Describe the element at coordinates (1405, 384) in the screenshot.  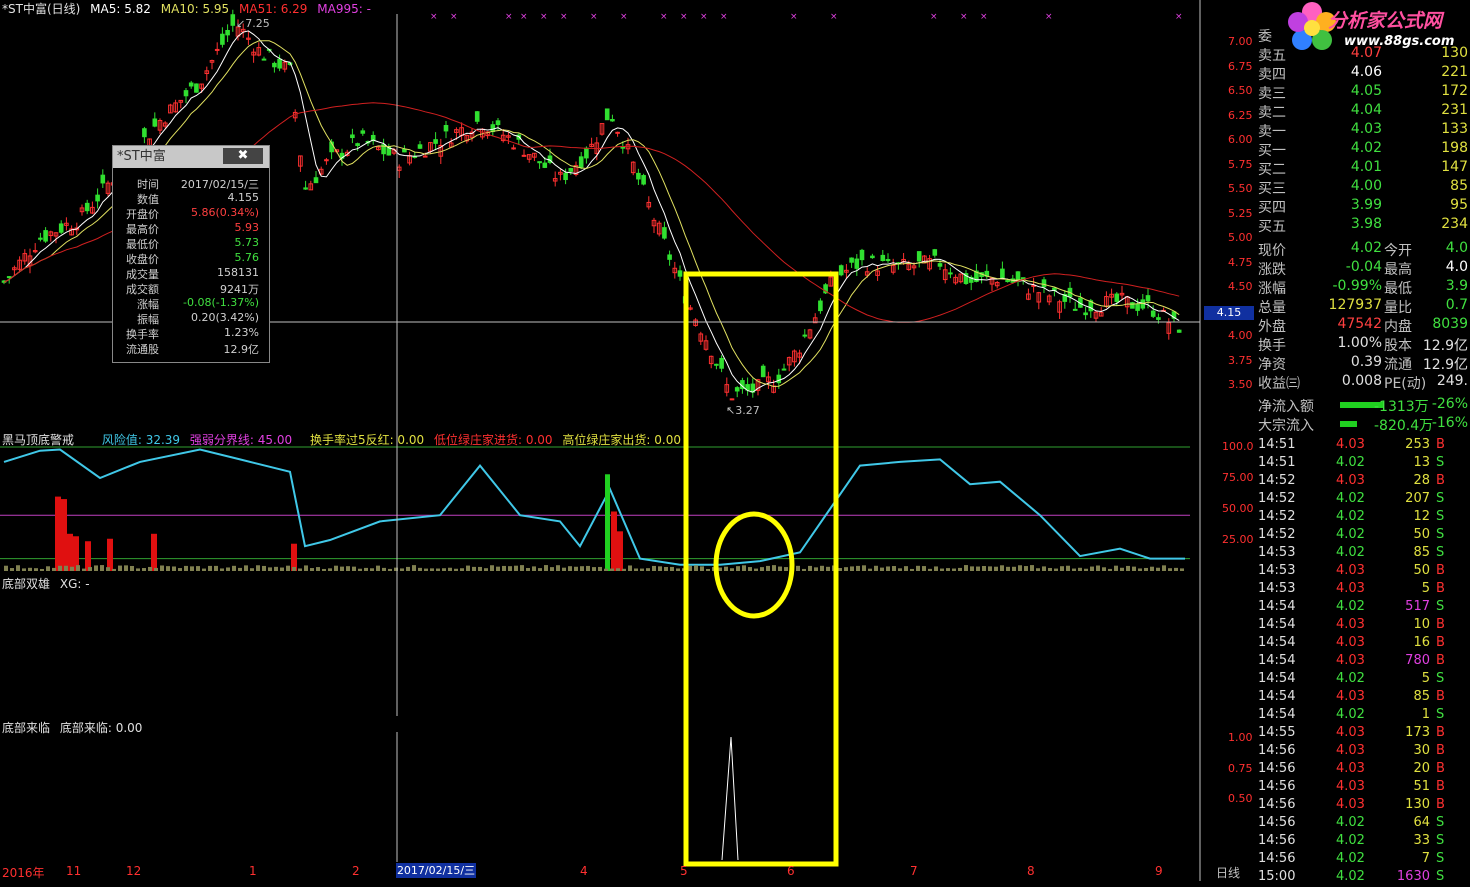
I see `quote-label-2: PE(动)` at that location.